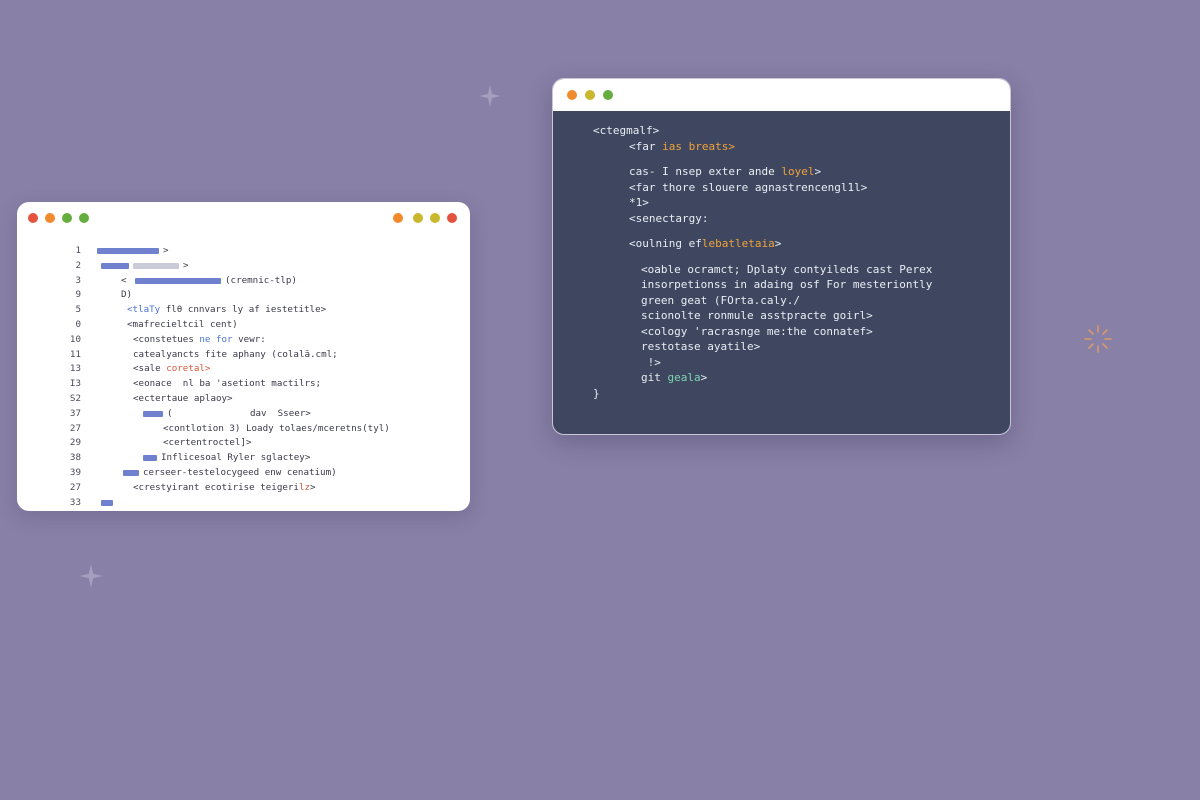  What do you see at coordinates (78, 295) in the screenshot?
I see `line-number: 9` at bounding box center [78, 295].